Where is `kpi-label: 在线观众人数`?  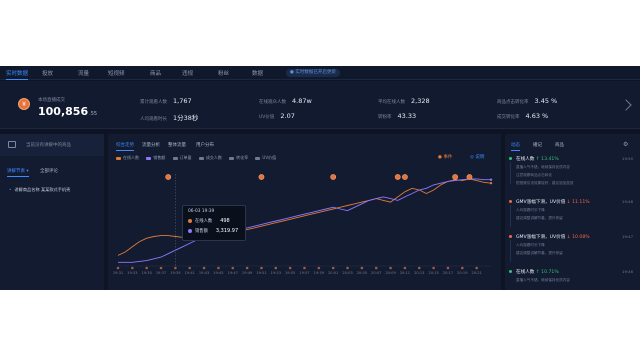
kpi-label: 在线观众人数 is located at coordinates (272, 102).